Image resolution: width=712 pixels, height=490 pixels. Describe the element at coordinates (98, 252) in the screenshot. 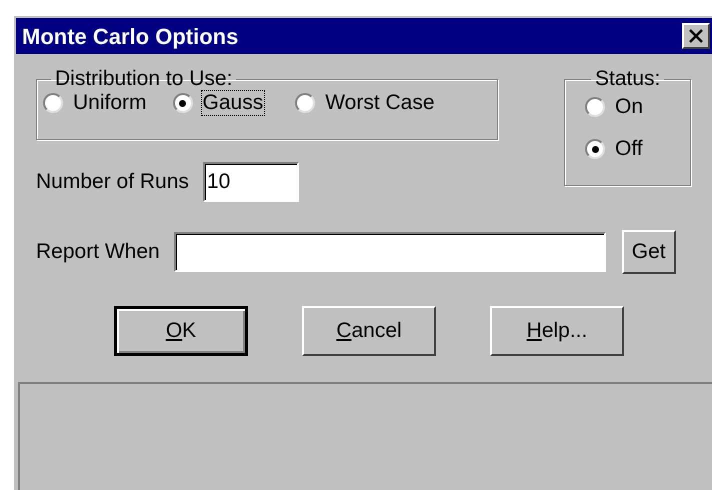

I see `field-label: Report When` at that location.